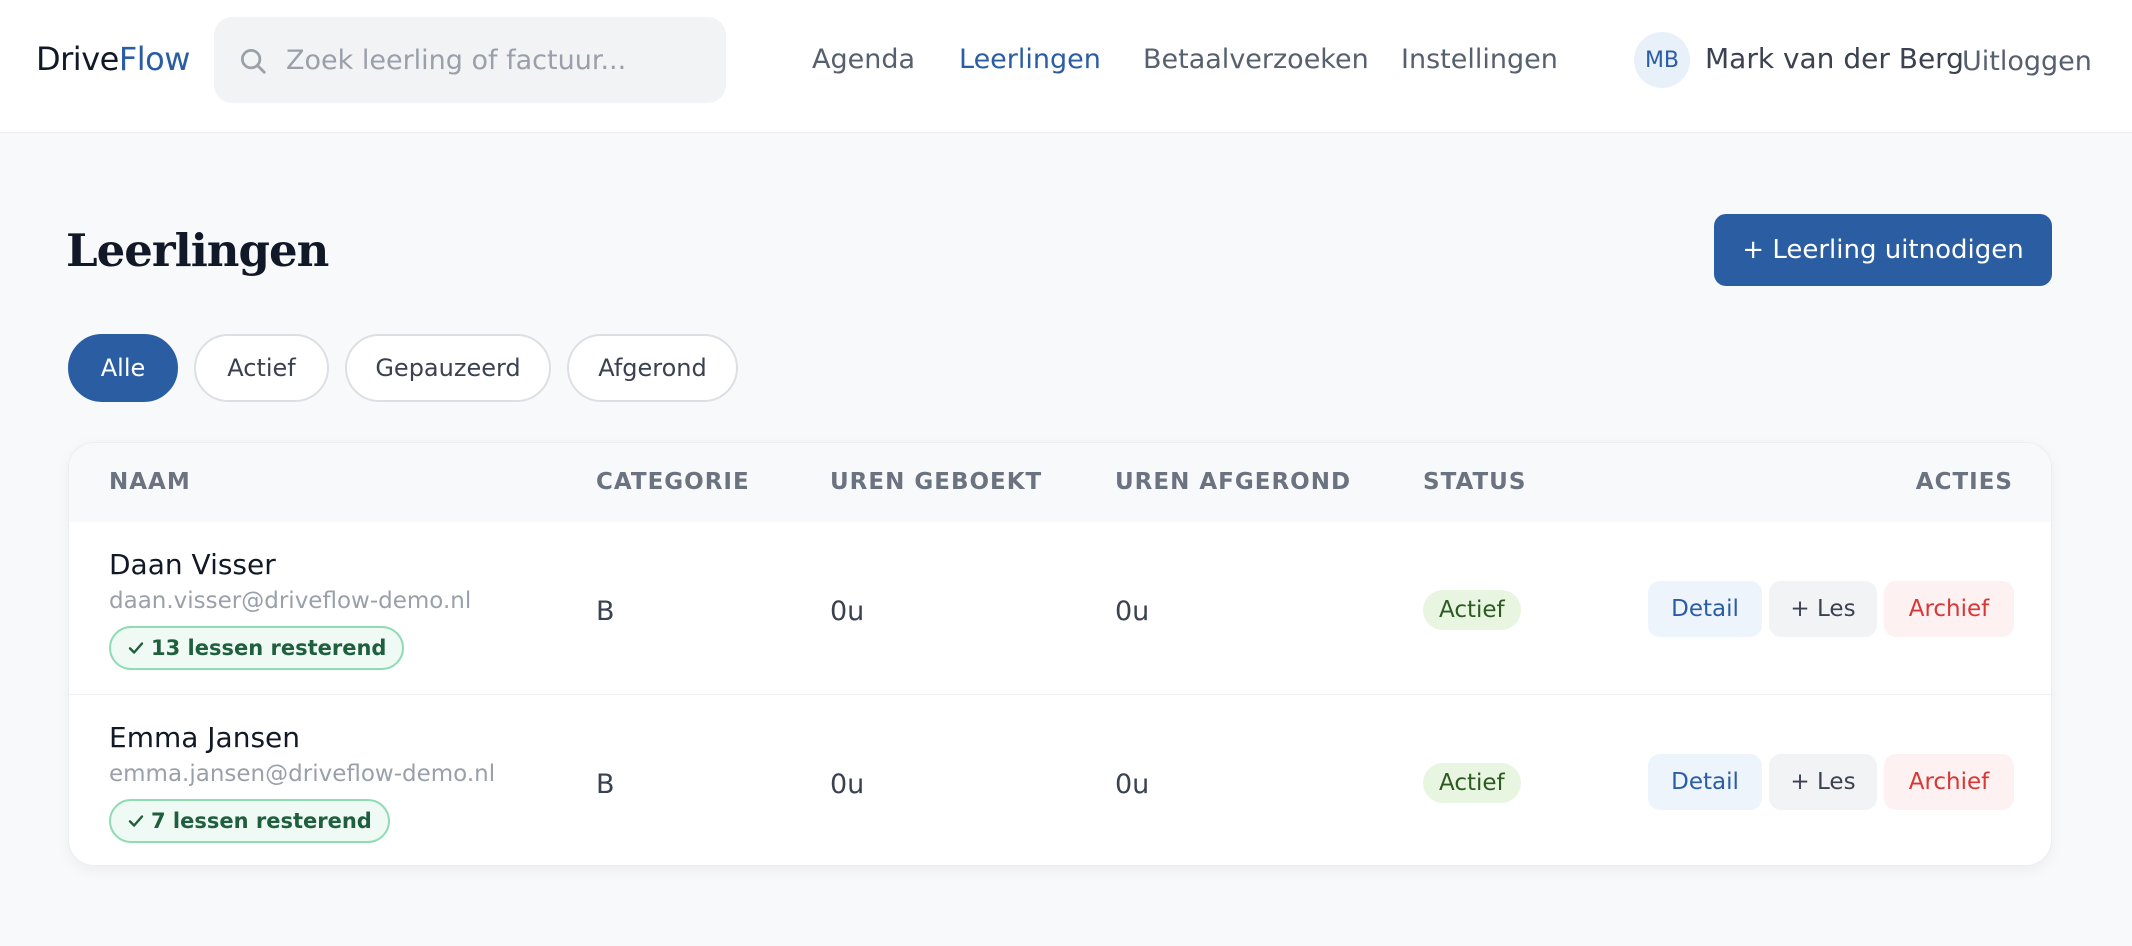 This screenshot has height=946, width=2132. I want to click on header-status: STATUS, so click(1475, 482).